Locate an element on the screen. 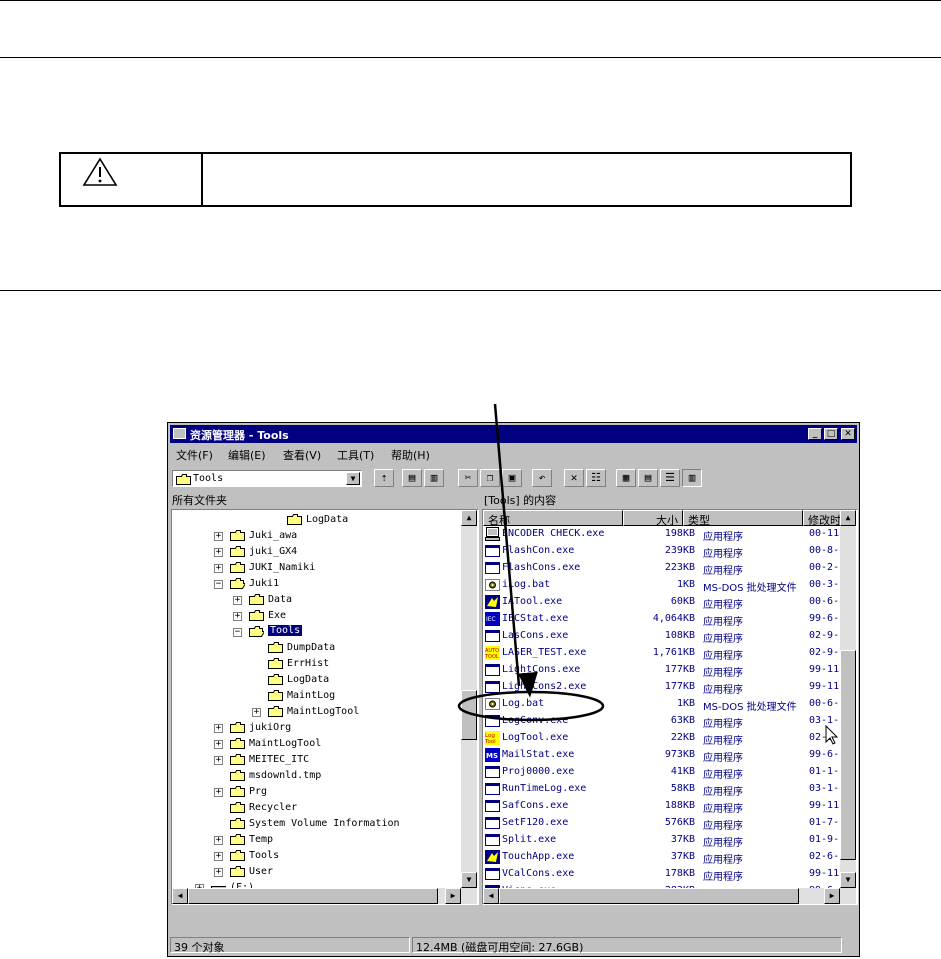 This screenshot has width=941, height=959. chevron-down-icon: ▼ is located at coordinates (353, 478).